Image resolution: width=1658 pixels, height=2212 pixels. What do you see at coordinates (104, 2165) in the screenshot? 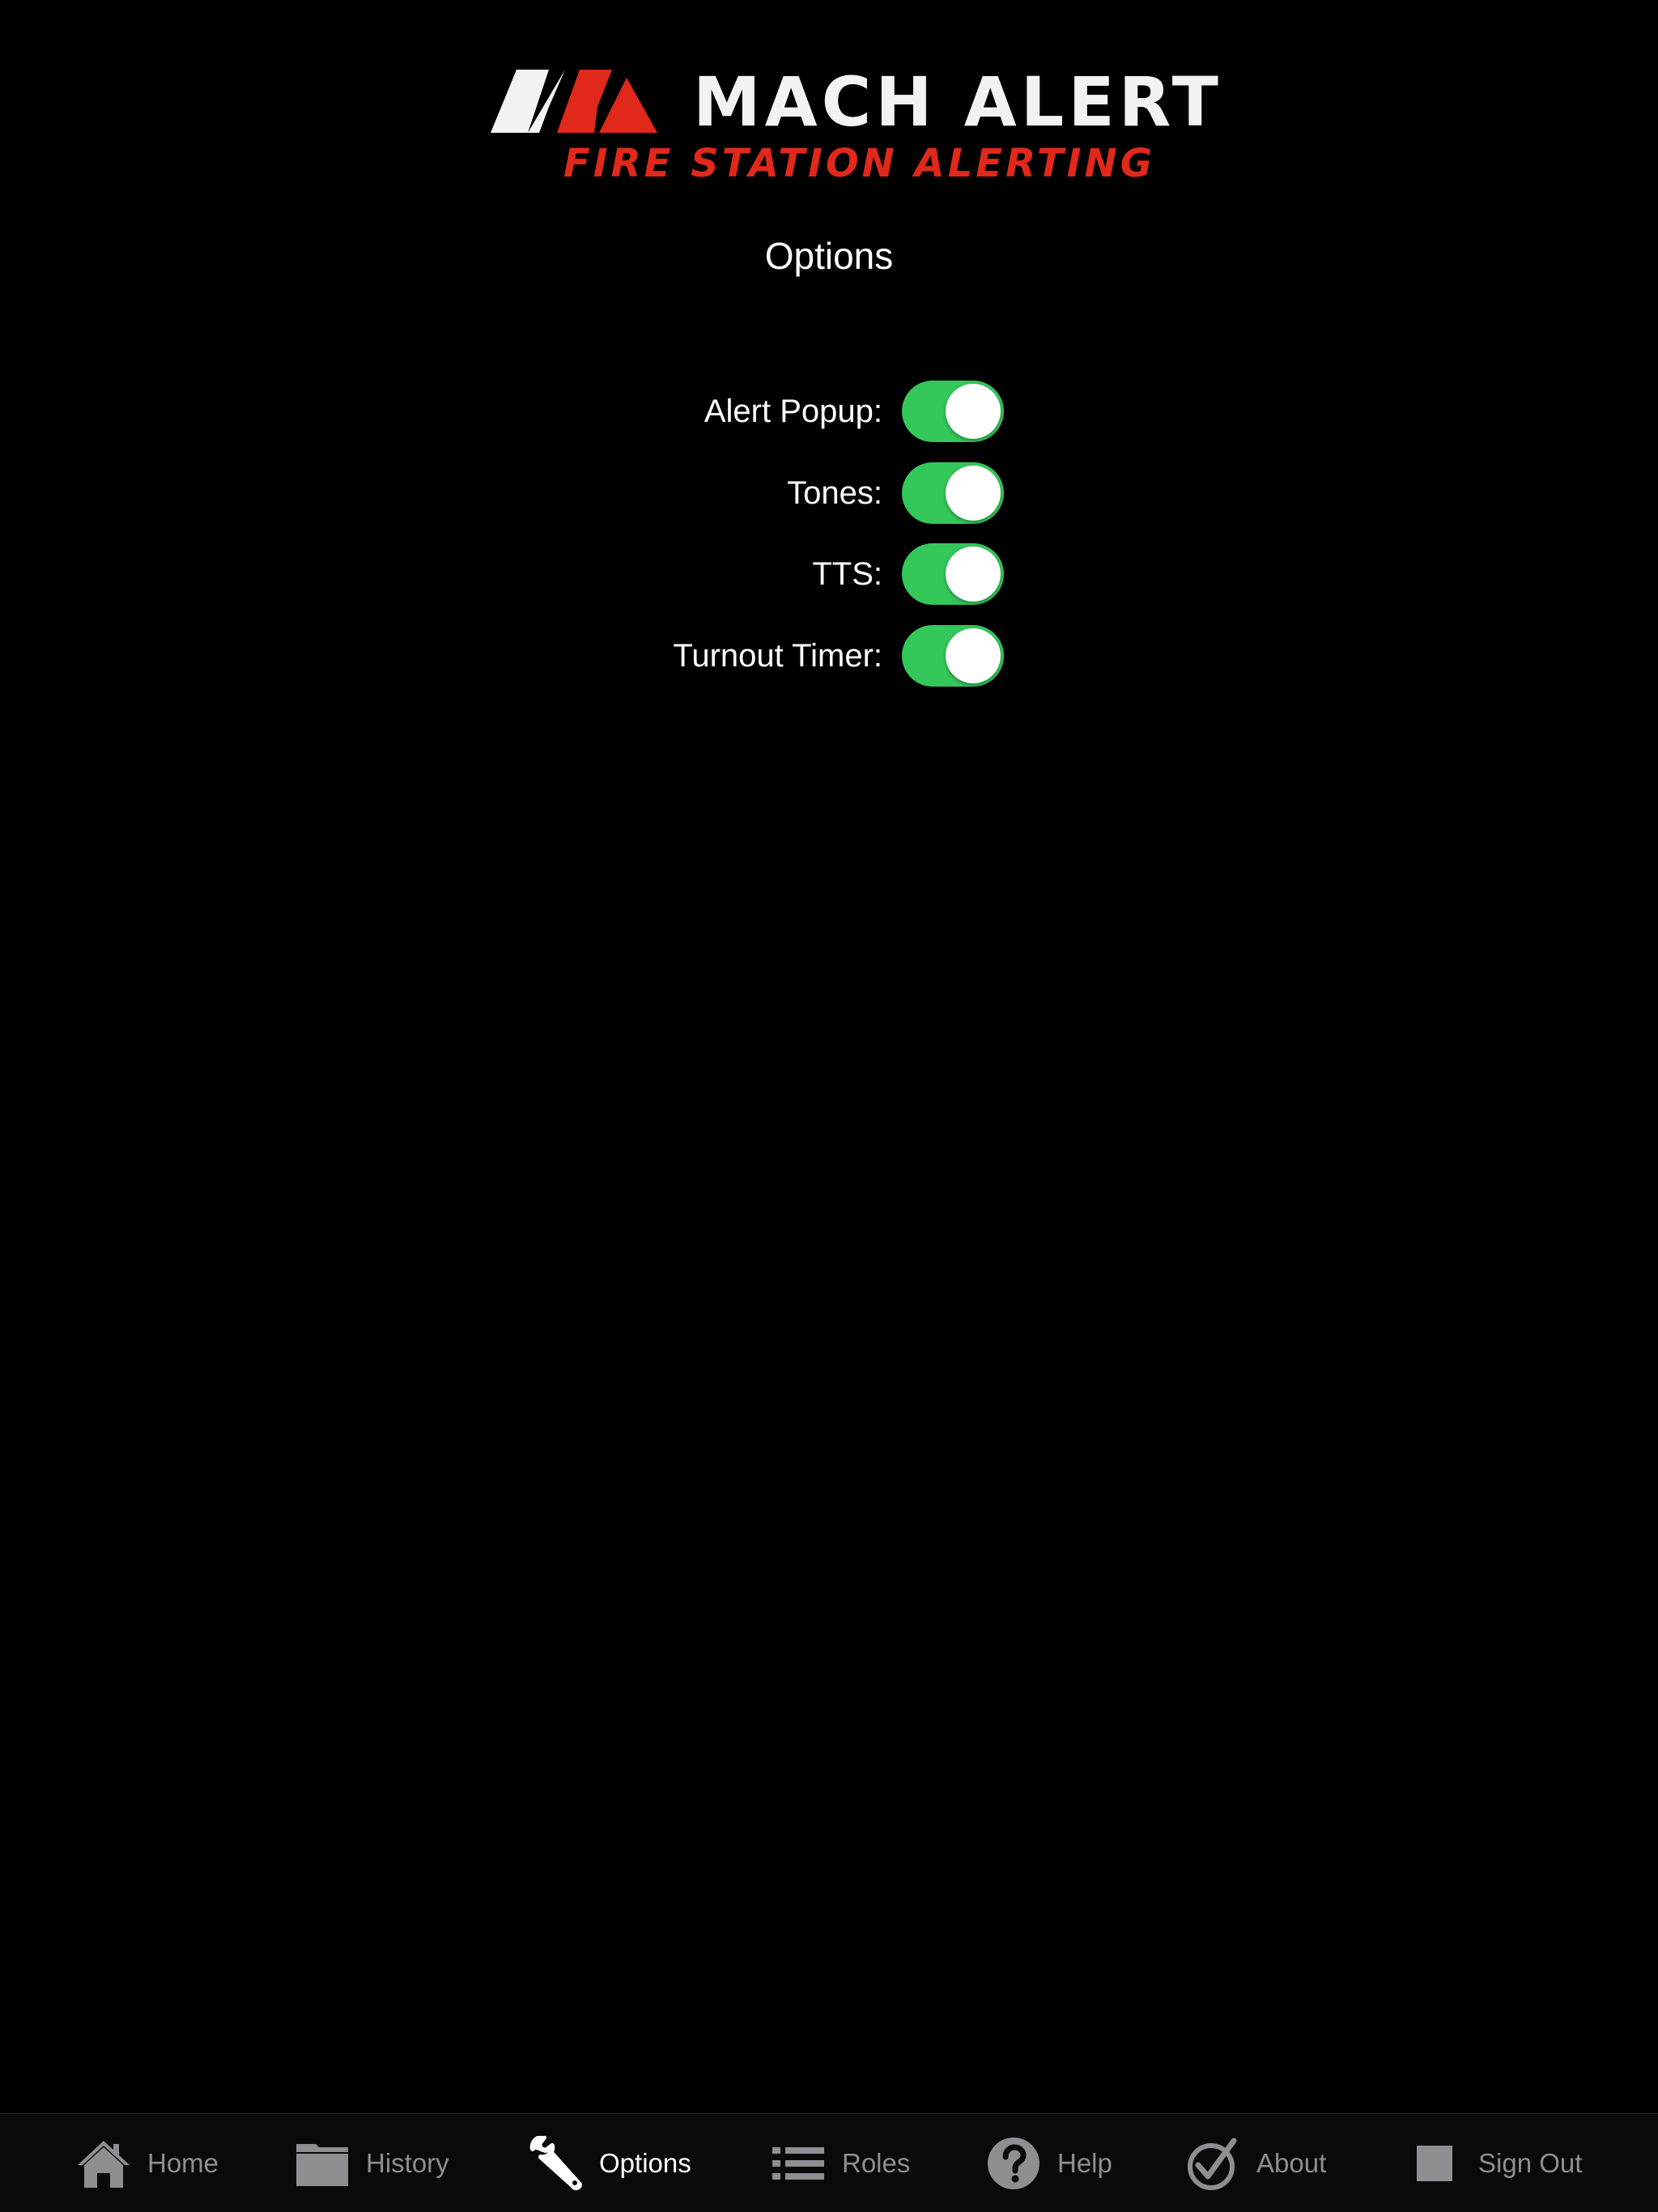
I see `house-icon` at bounding box center [104, 2165].